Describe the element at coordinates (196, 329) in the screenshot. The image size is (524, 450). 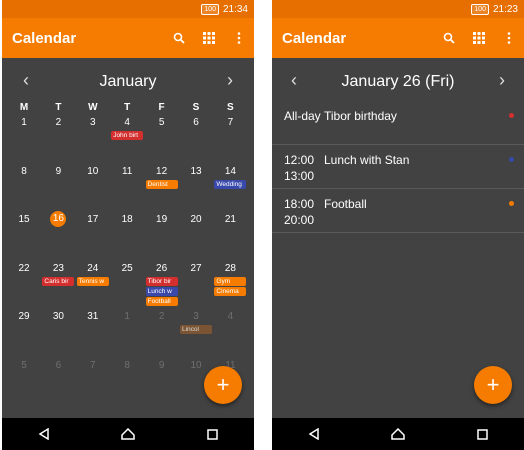
I see `event-chip: Lincol` at that location.